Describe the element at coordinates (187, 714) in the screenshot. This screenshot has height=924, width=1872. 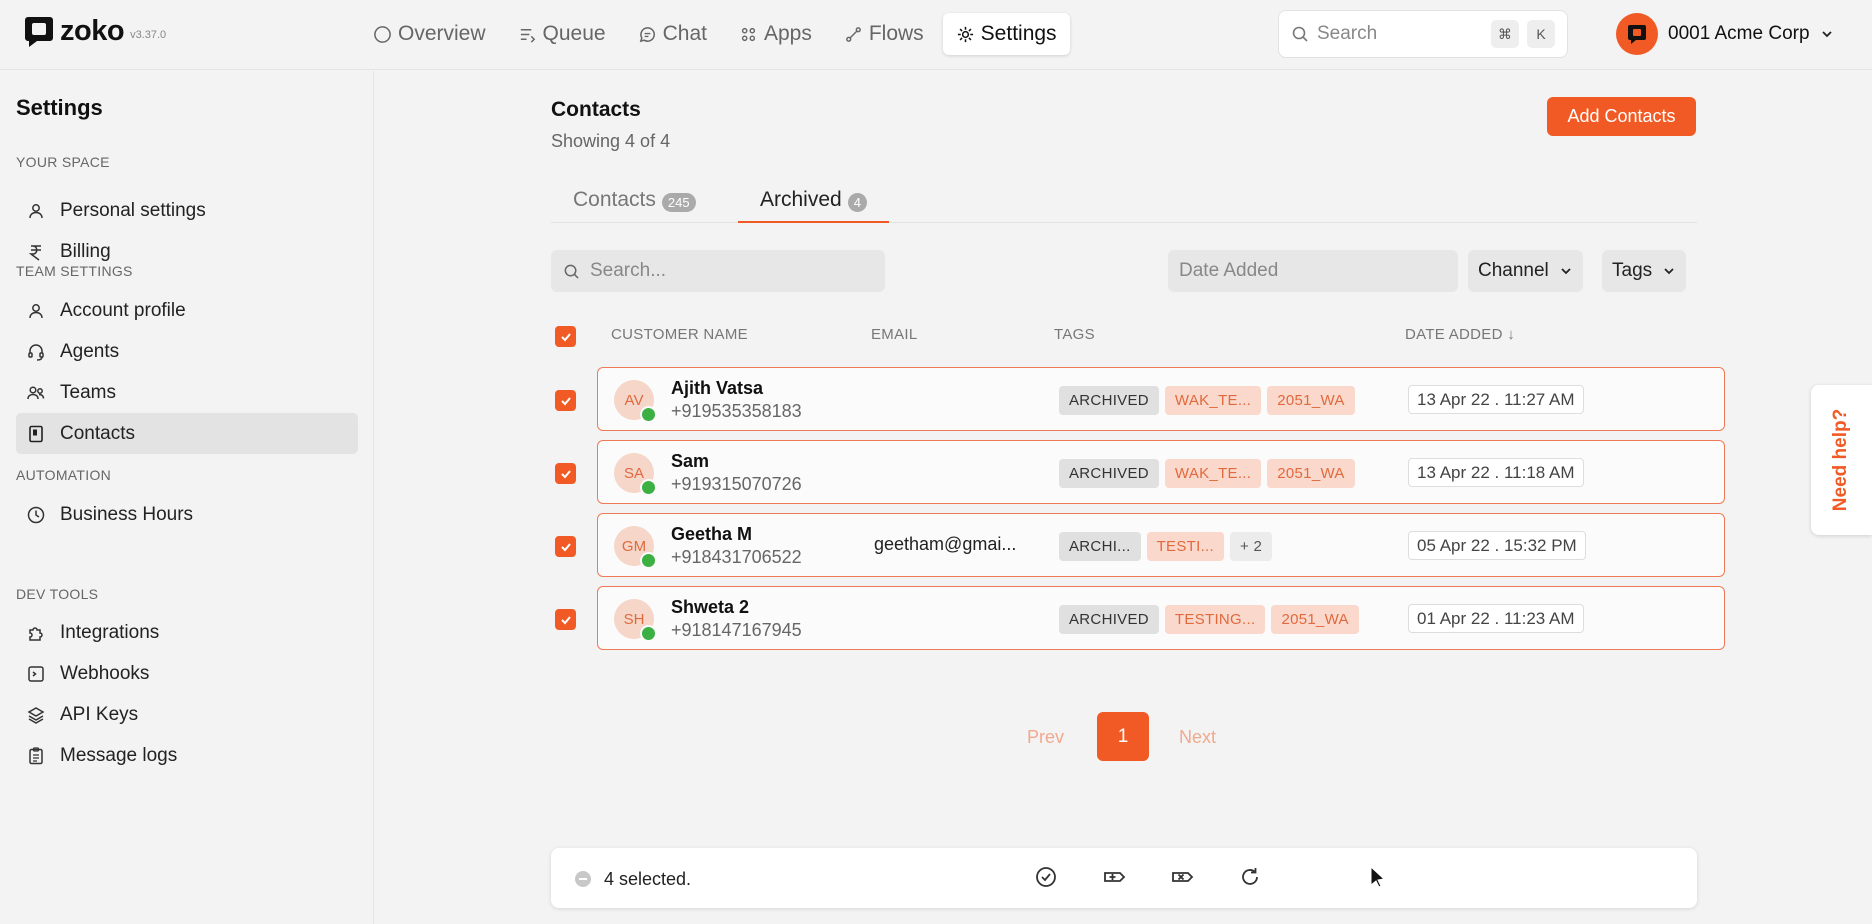
I see `sidebar-item-api-keys: API Keys` at that location.